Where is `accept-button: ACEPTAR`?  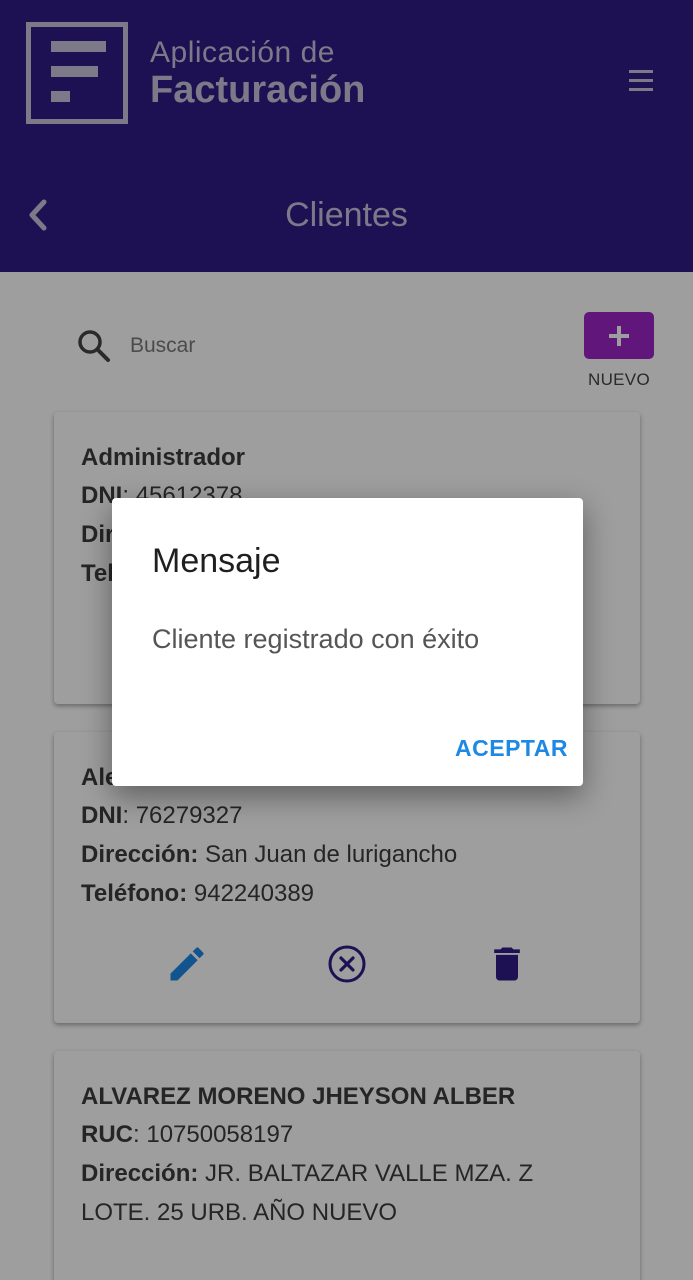
accept-button: ACEPTAR is located at coordinates (498, 748).